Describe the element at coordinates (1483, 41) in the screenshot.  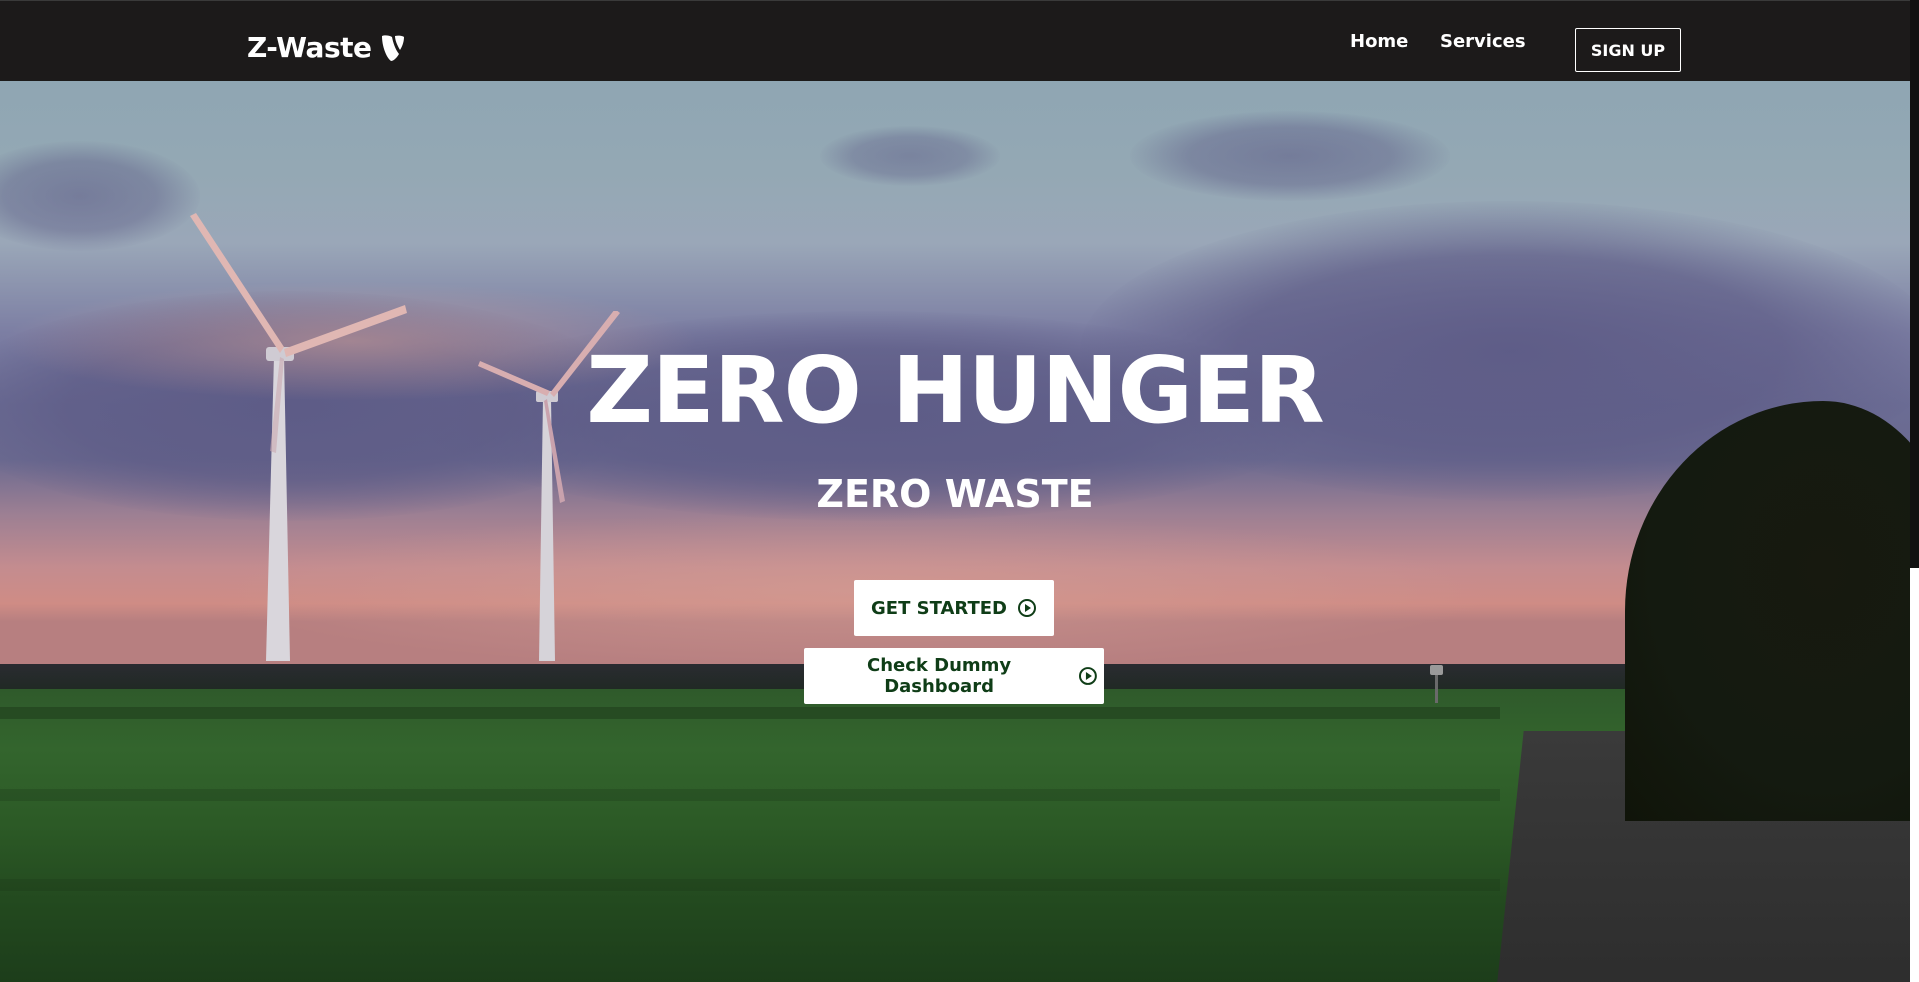
I see `nav-link-services: Services` at that location.